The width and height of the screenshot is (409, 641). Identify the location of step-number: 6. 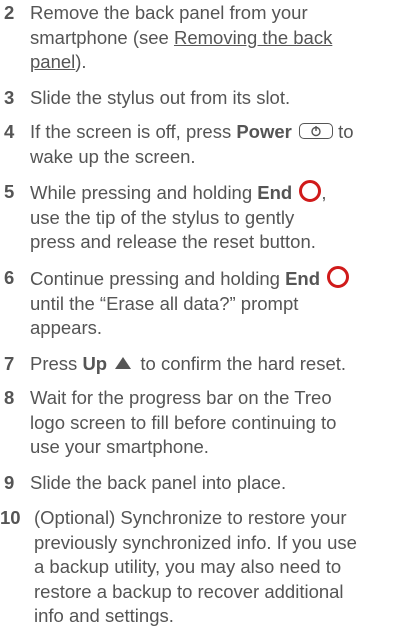
(9, 277).